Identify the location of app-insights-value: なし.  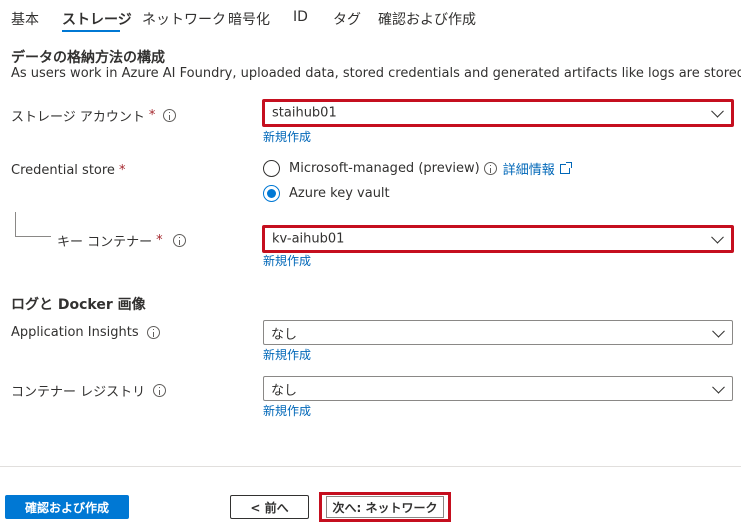
(284, 334).